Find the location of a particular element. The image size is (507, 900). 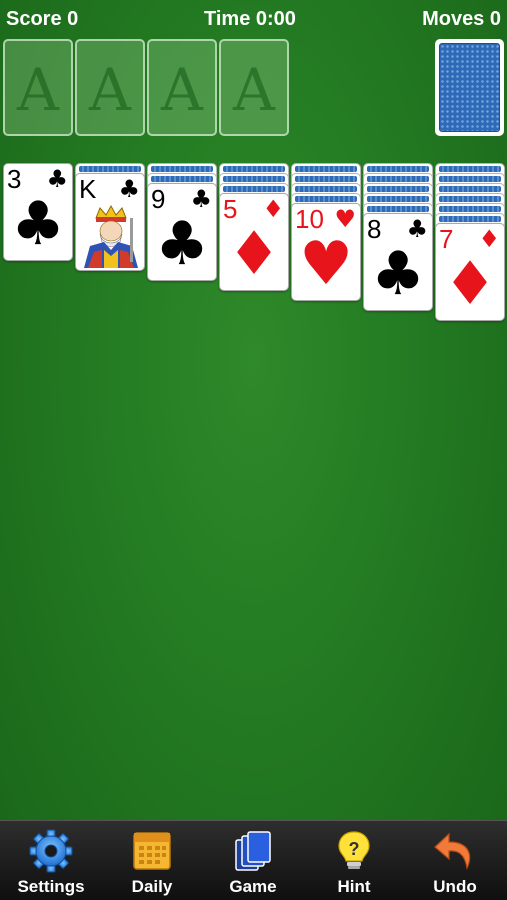

card-suit-small: ♣ is located at coordinates (129, 189).